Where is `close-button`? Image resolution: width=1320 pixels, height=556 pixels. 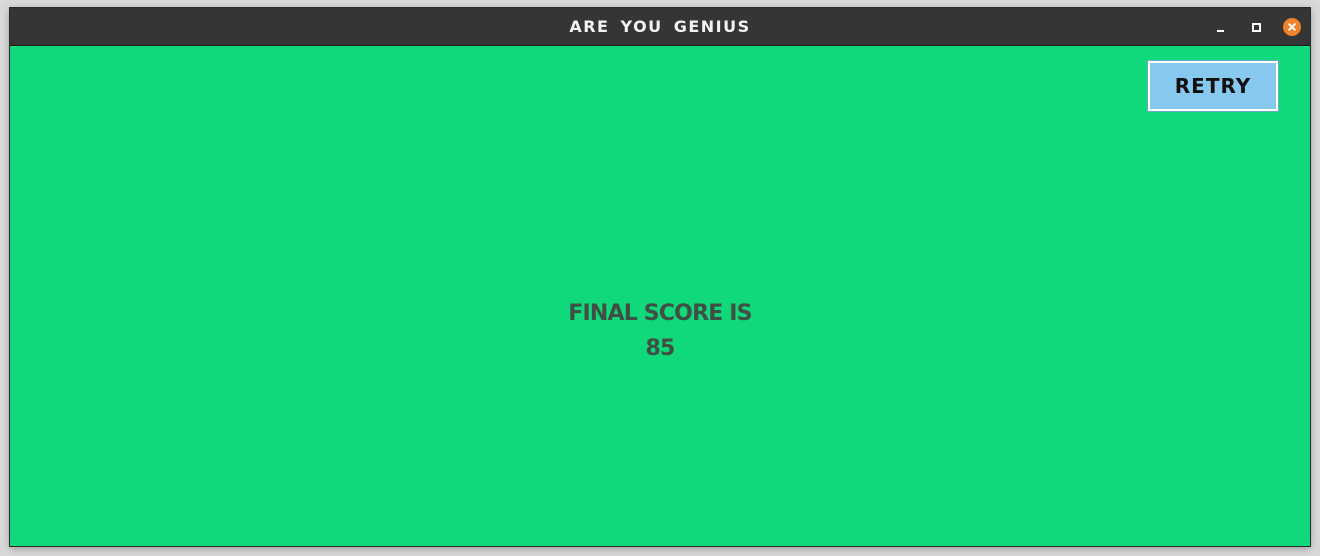 close-button is located at coordinates (1292, 27).